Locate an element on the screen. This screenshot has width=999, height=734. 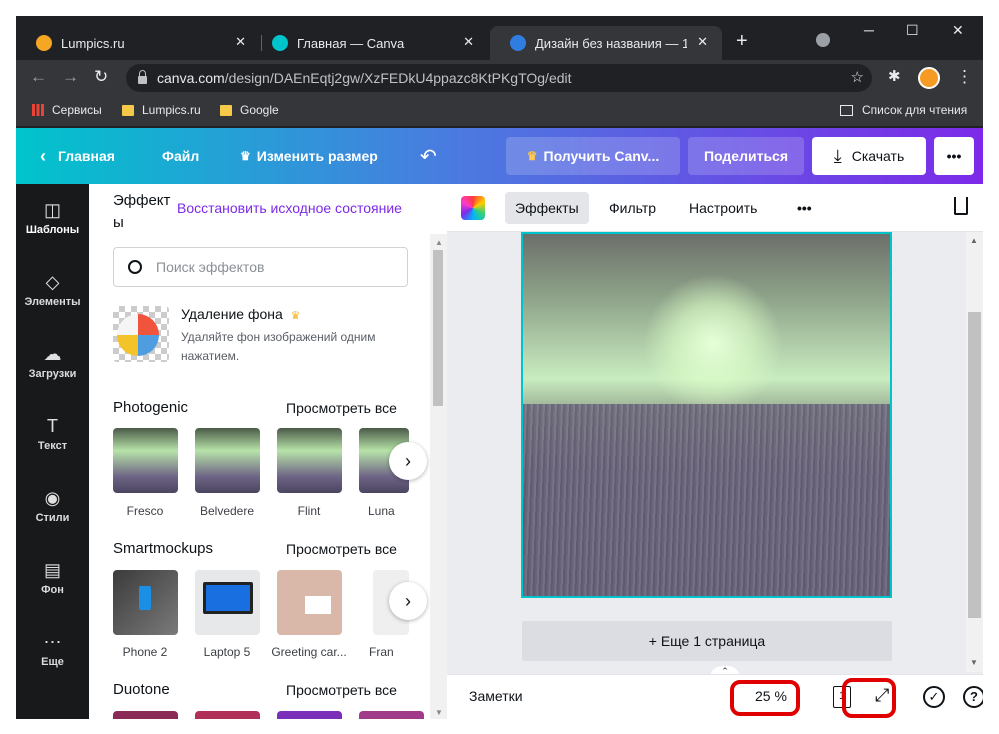
back-icon: ← is located at coordinates (38, 77).